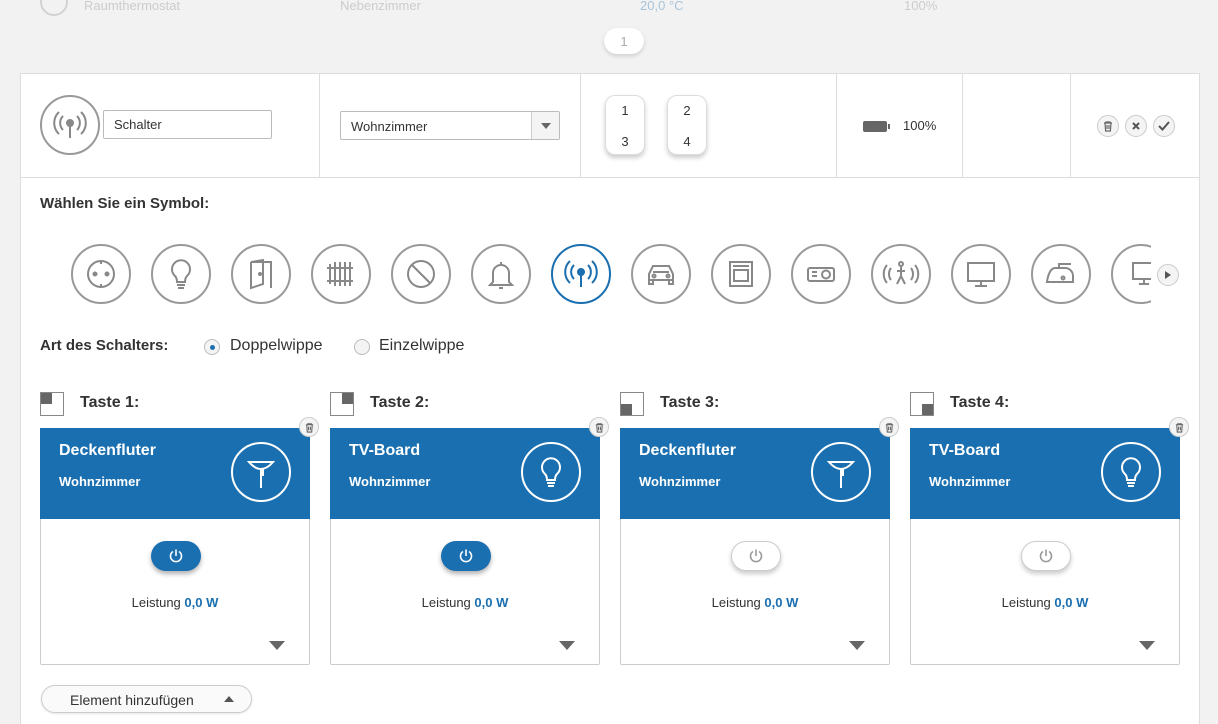 The image size is (1218, 724). What do you see at coordinates (421, 274) in the screenshot?
I see `blocked-icon` at bounding box center [421, 274].